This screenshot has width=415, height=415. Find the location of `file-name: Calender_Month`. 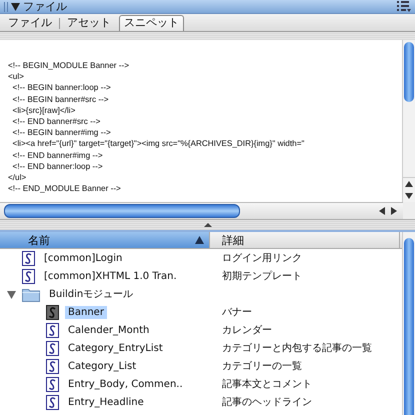

file-name: Calender_Month is located at coordinates (108, 330).